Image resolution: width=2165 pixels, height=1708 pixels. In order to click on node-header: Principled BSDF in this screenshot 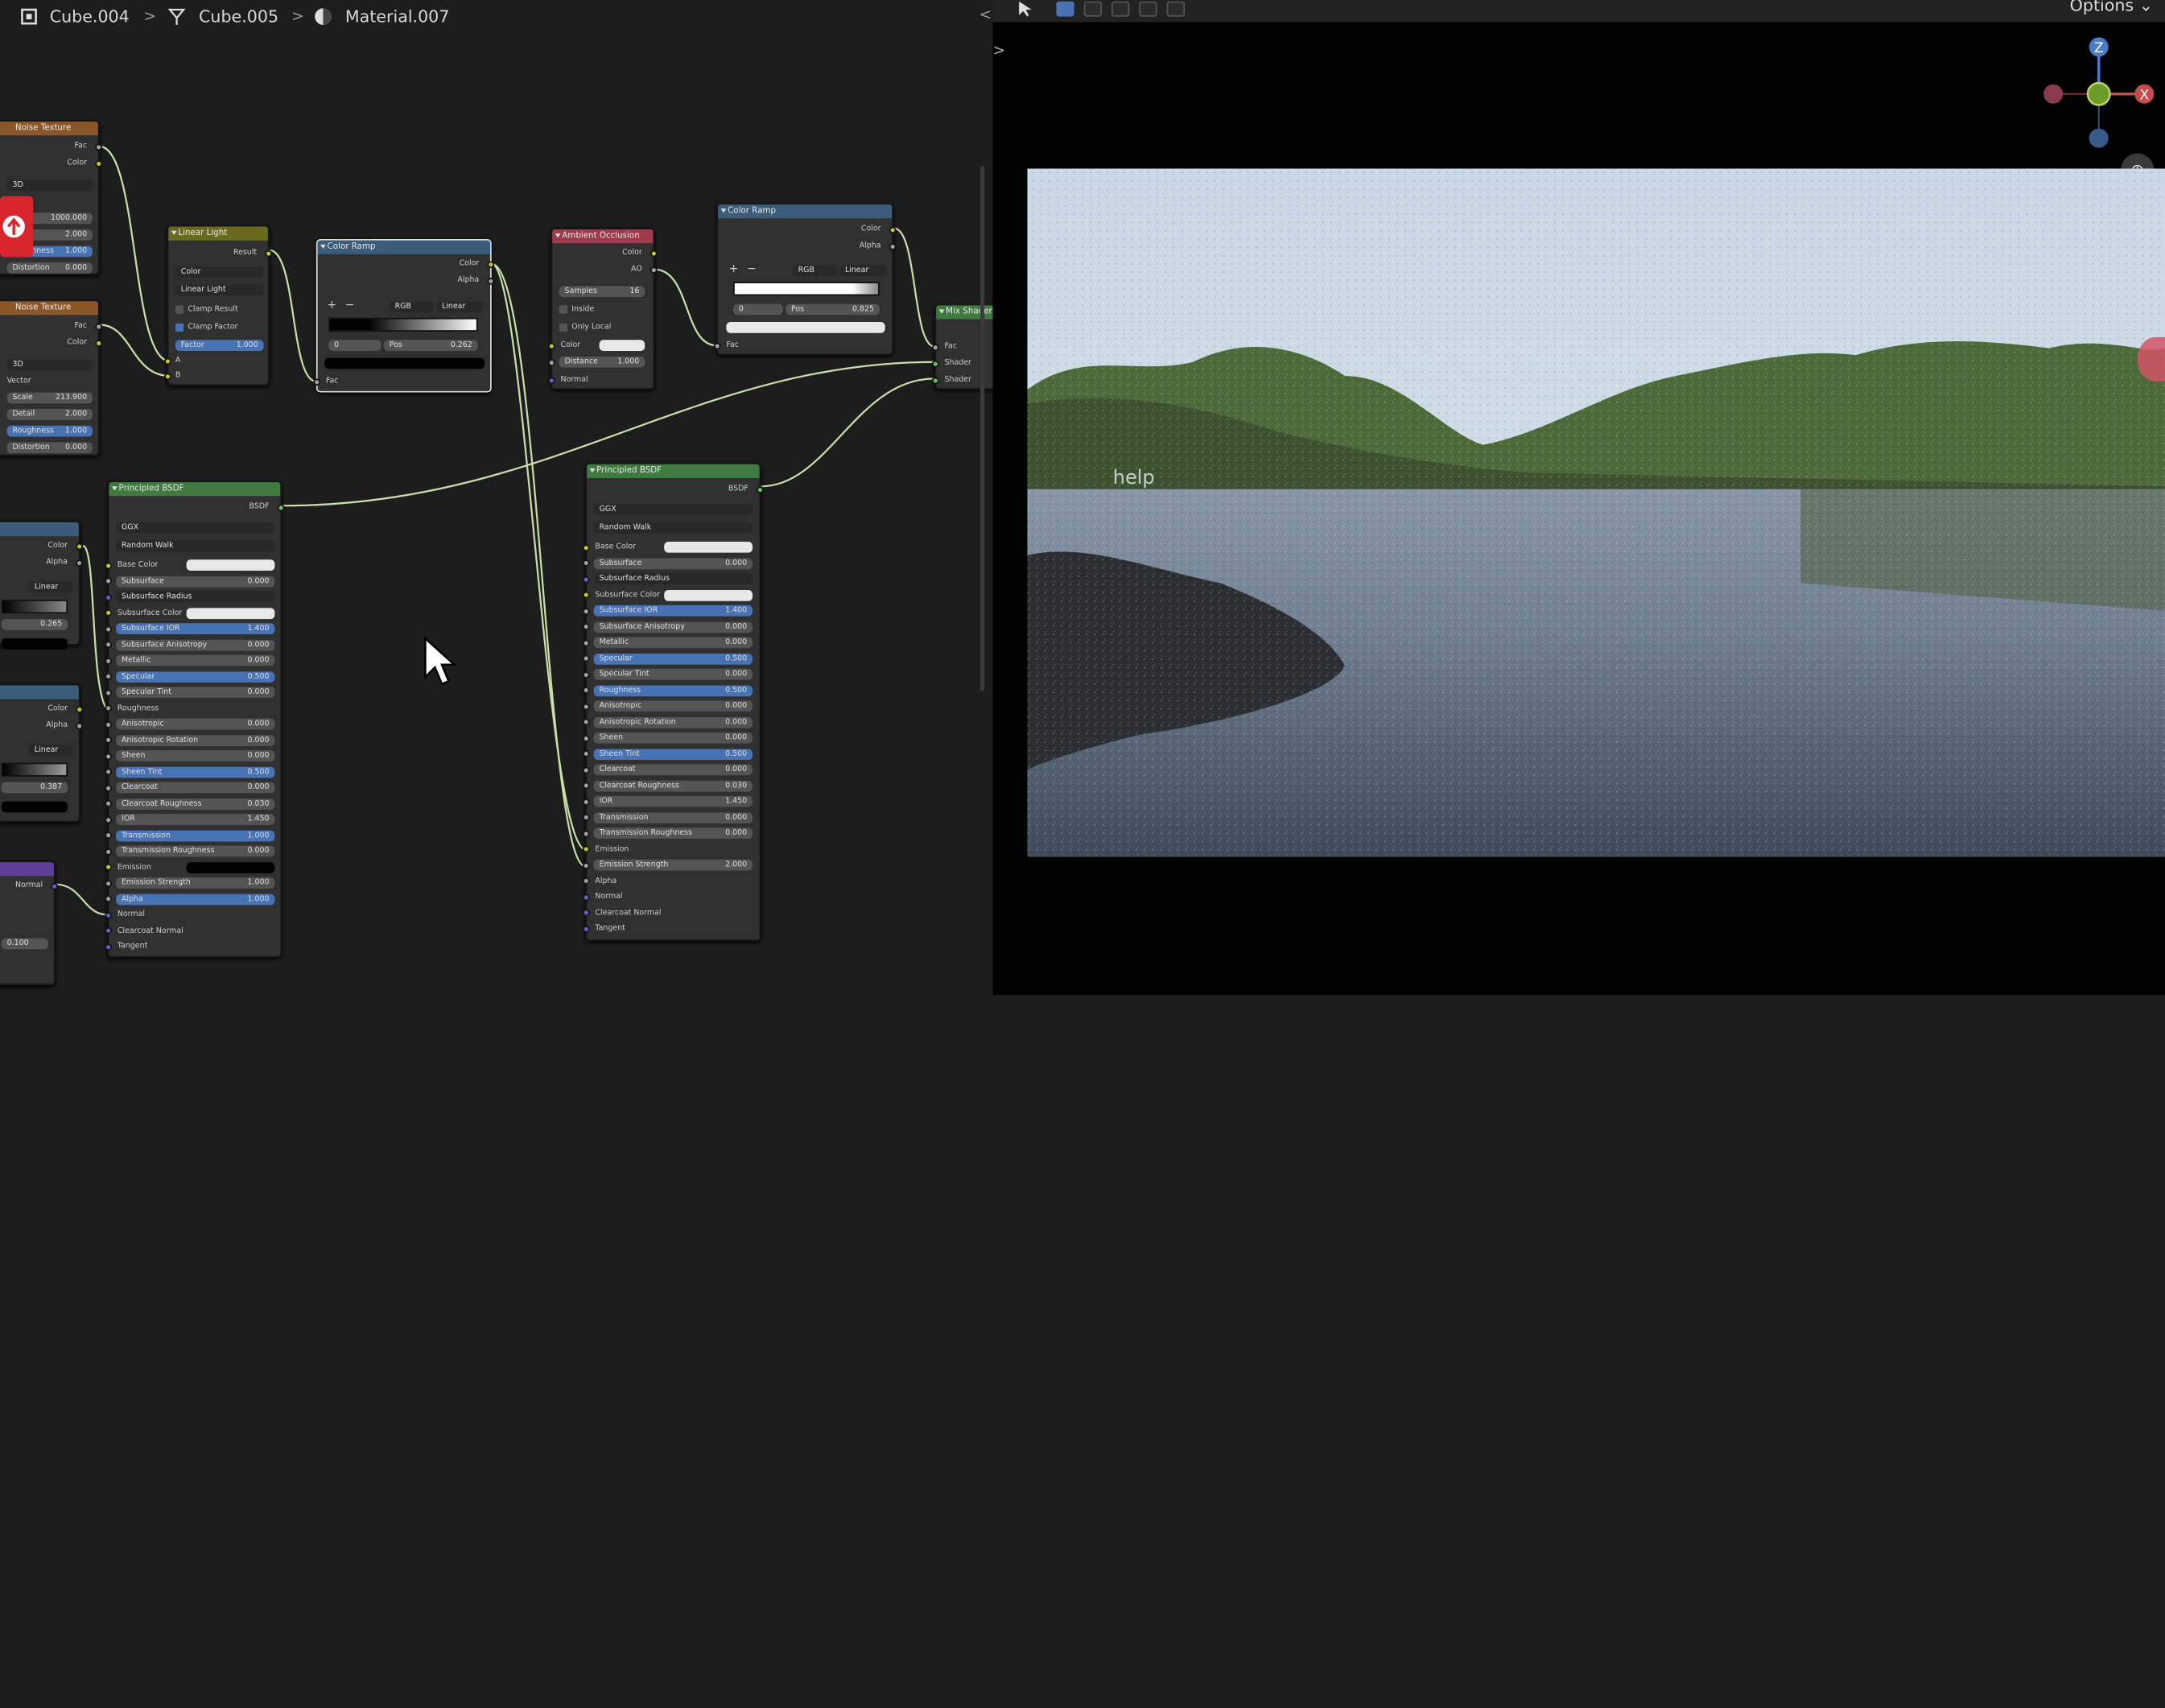, I will do `click(195, 489)`.